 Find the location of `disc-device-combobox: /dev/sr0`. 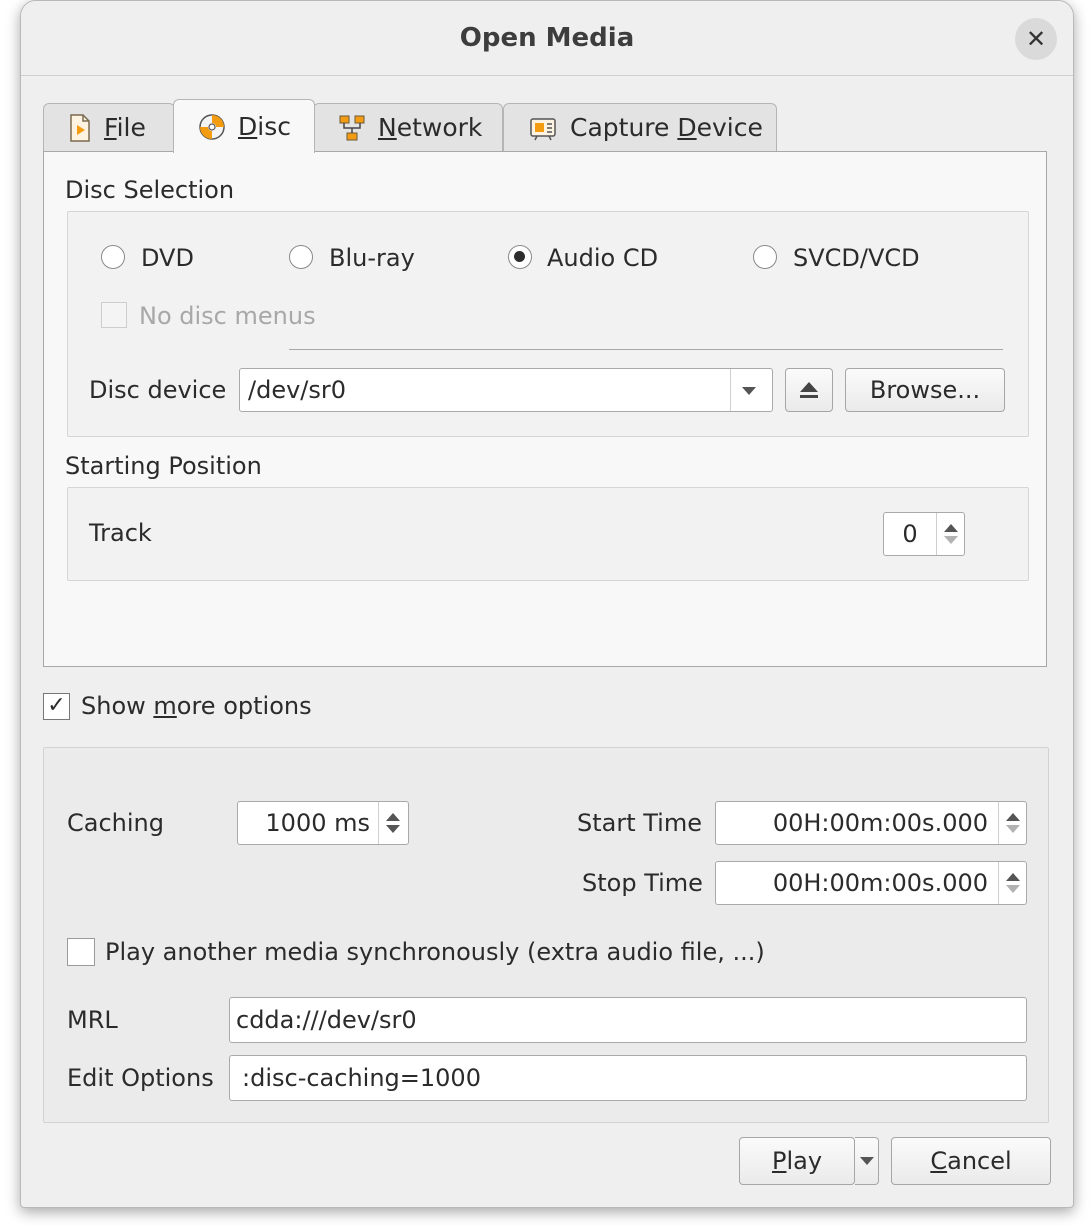

disc-device-combobox: /dev/sr0 is located at coordinates (506, 390).